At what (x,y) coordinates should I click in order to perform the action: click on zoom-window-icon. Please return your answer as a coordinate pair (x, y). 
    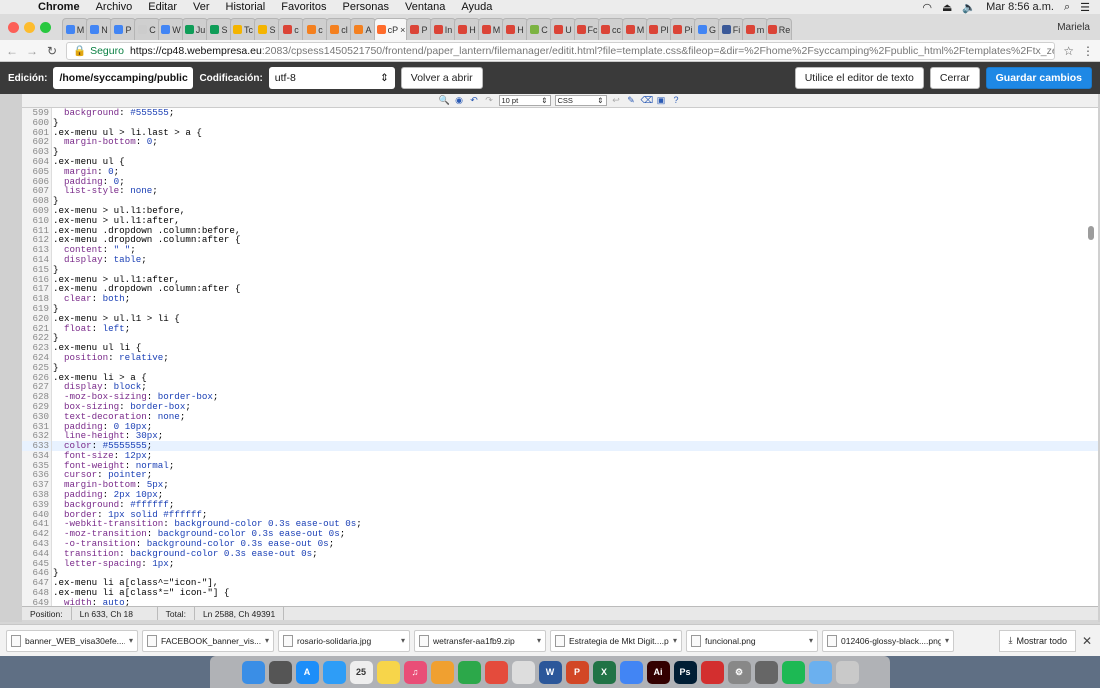
    Looking at the image, I should click on (45, 27).